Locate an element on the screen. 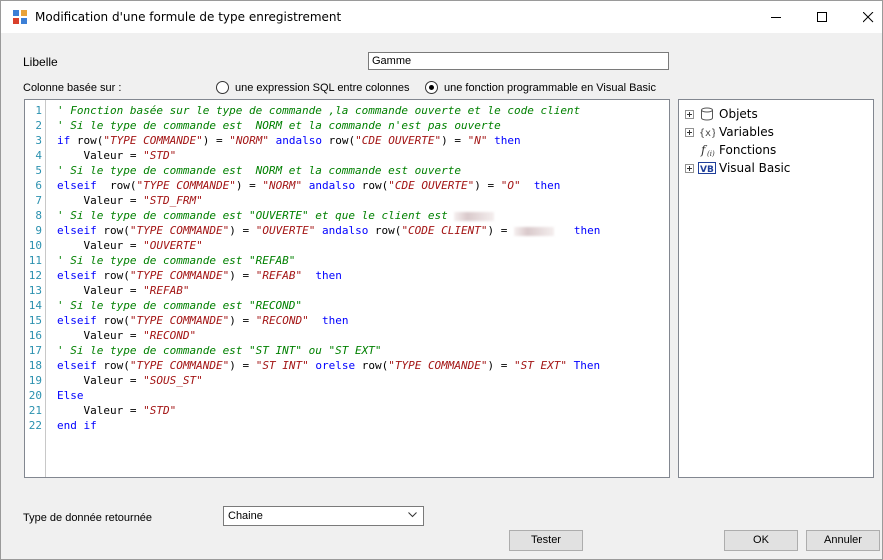  line-number: 17 is located at coordinates (35, 350).